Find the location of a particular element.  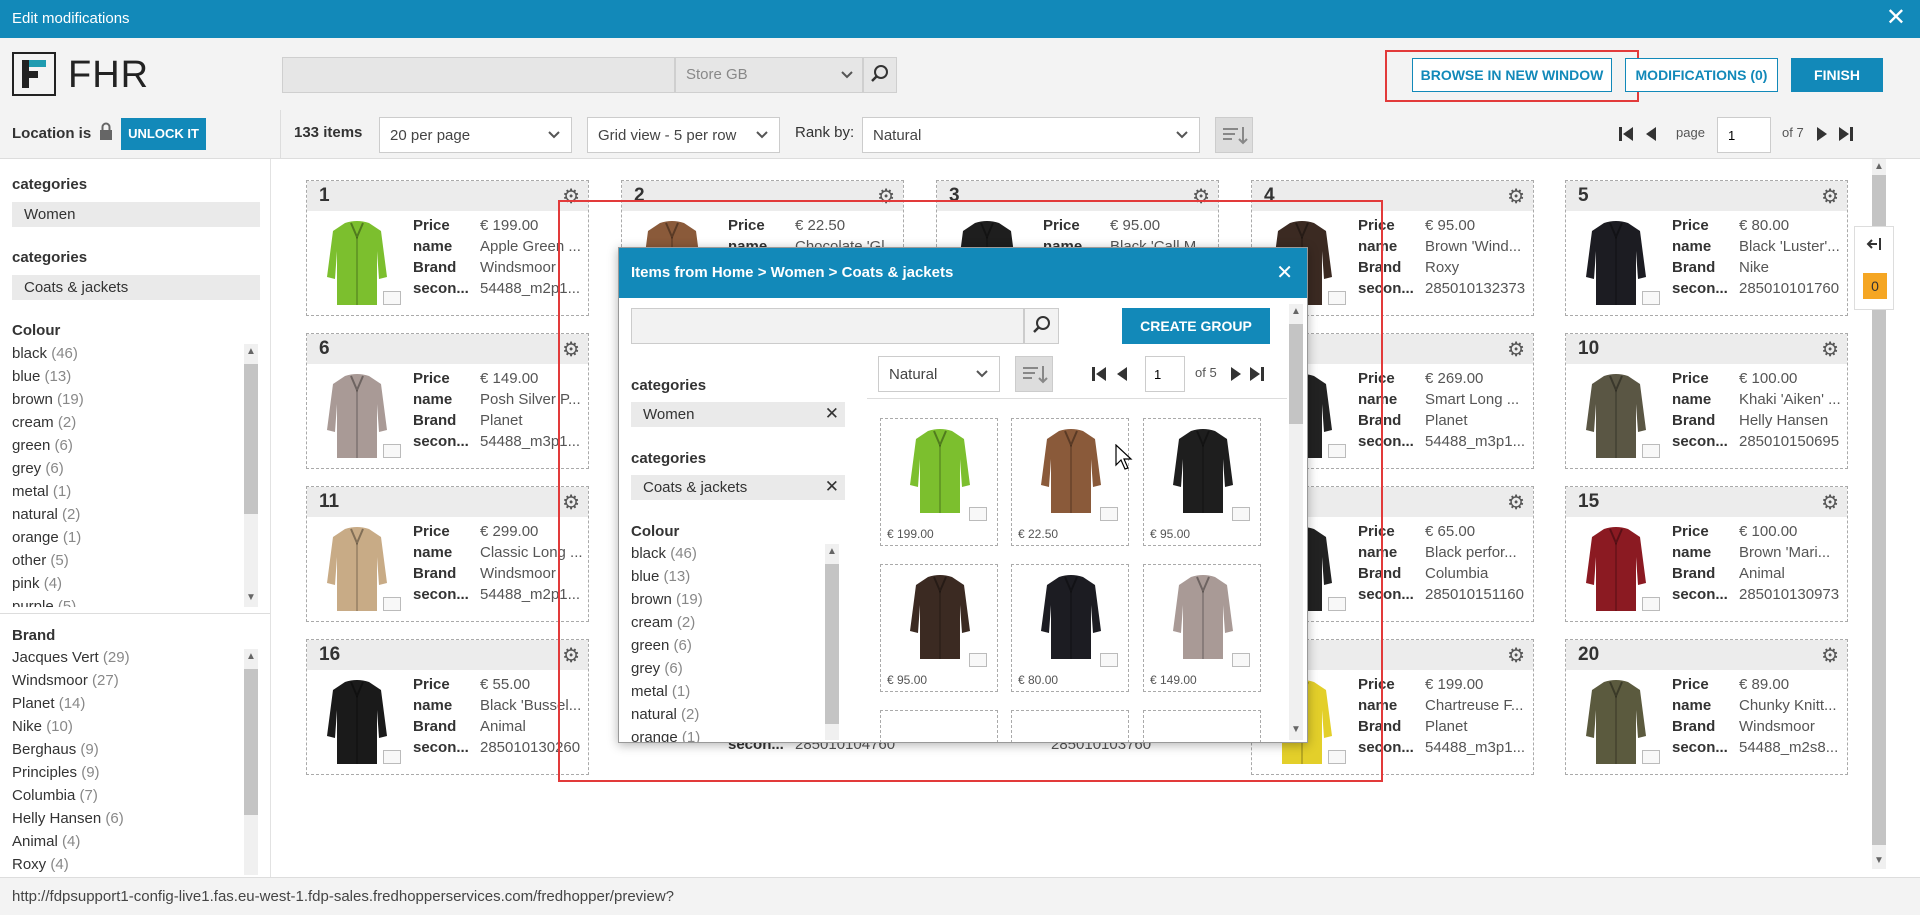

brand-facet-item: Jacques Vert (29) is located at coordinates (127, 657).